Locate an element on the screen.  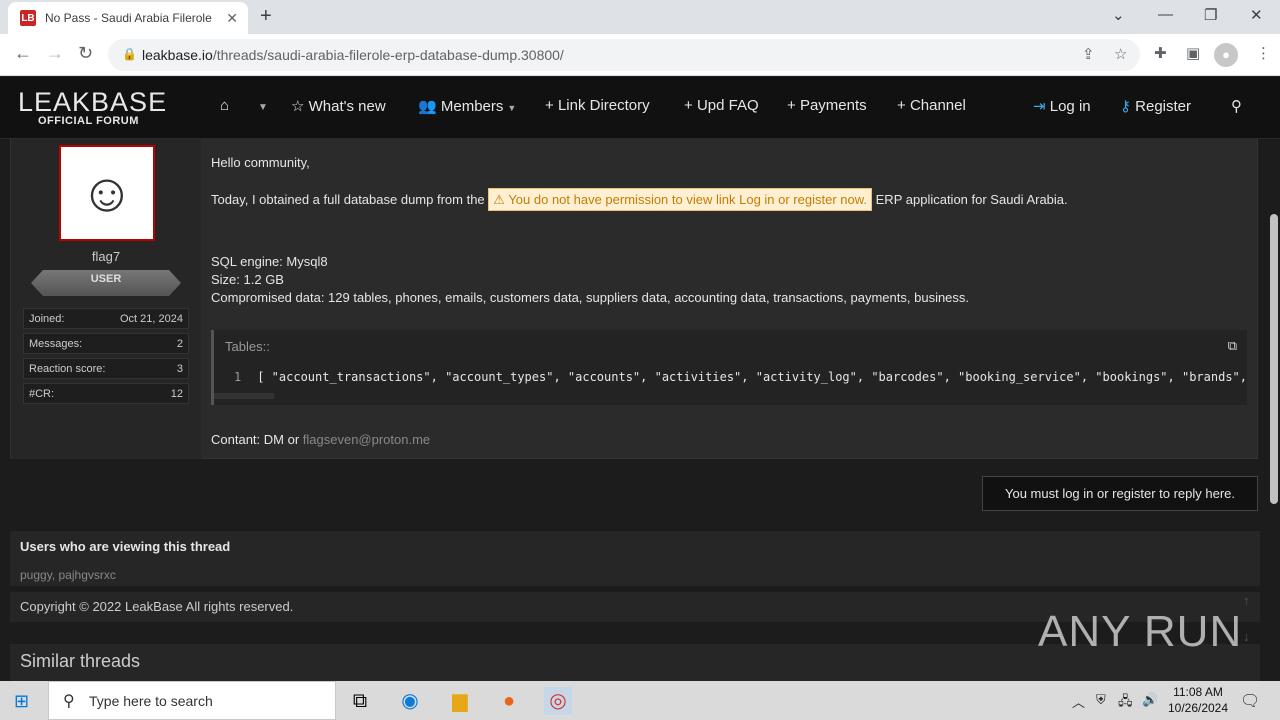
members-icon: 👥 is located at coordinates (429, 106).